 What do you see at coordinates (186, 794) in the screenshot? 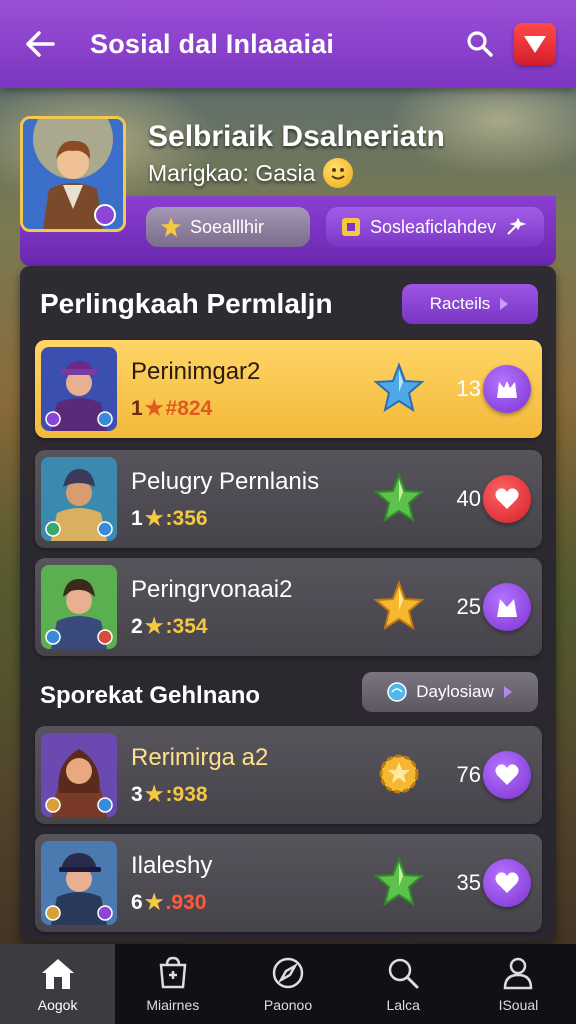
I see `player-score-value: :938` at bounding box center [186, 794].